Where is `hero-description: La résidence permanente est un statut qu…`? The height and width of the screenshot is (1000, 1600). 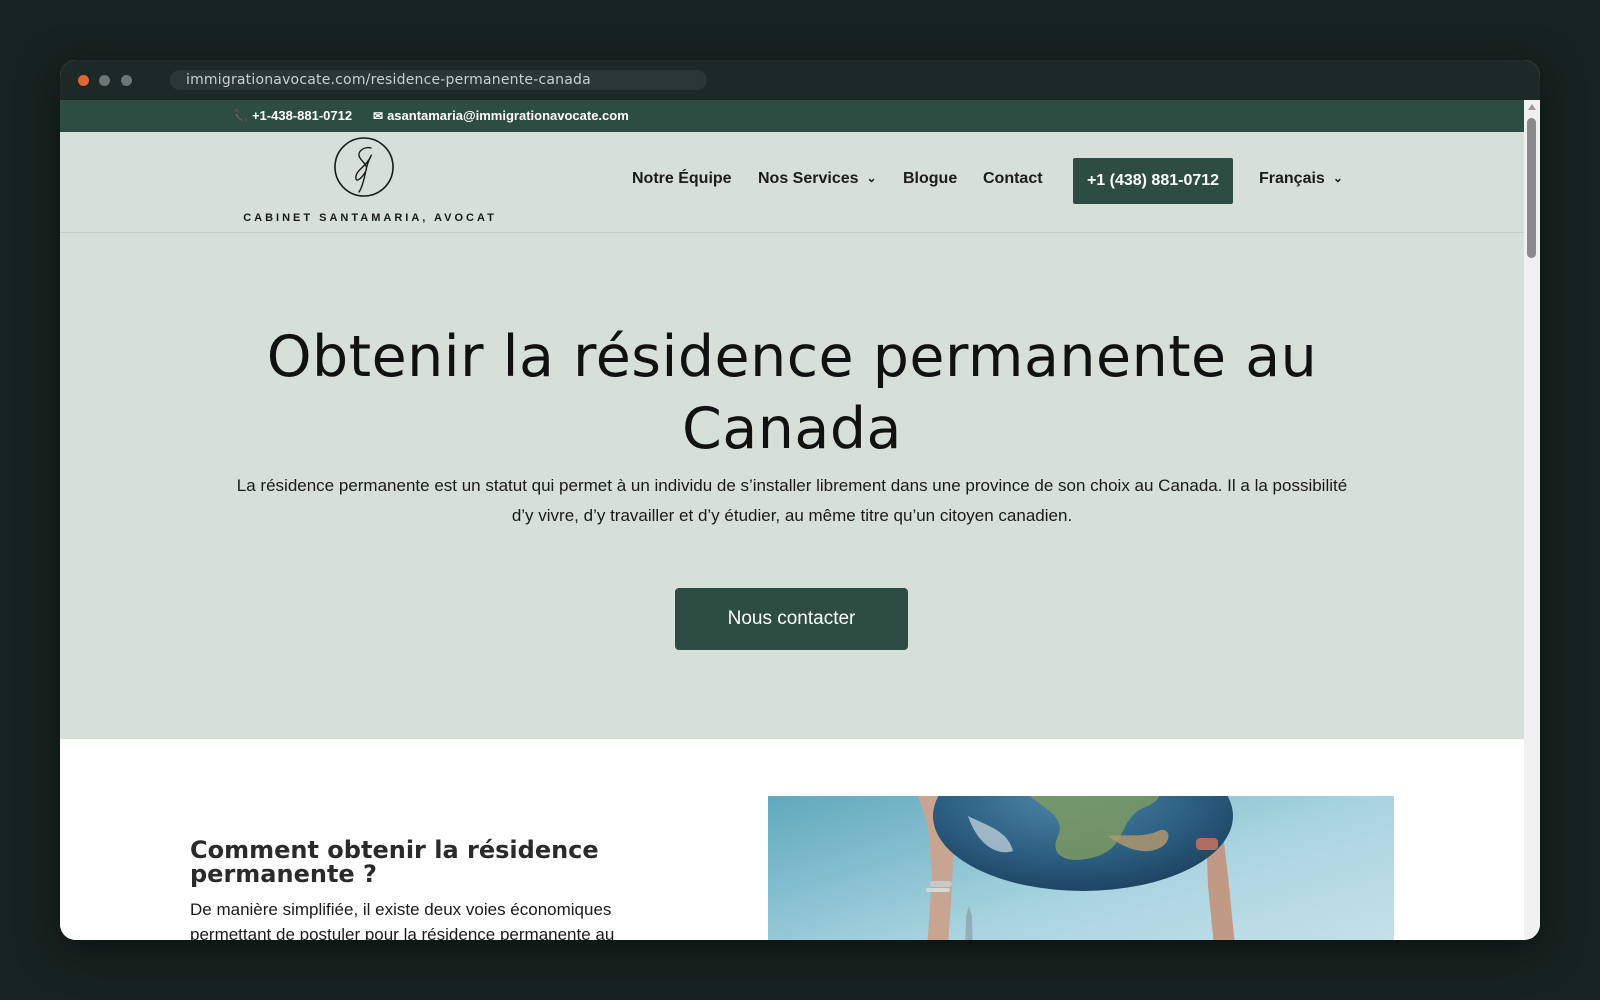 hero-description: La résidence permanente est un statut qu… is located at coordinates (792, 500).